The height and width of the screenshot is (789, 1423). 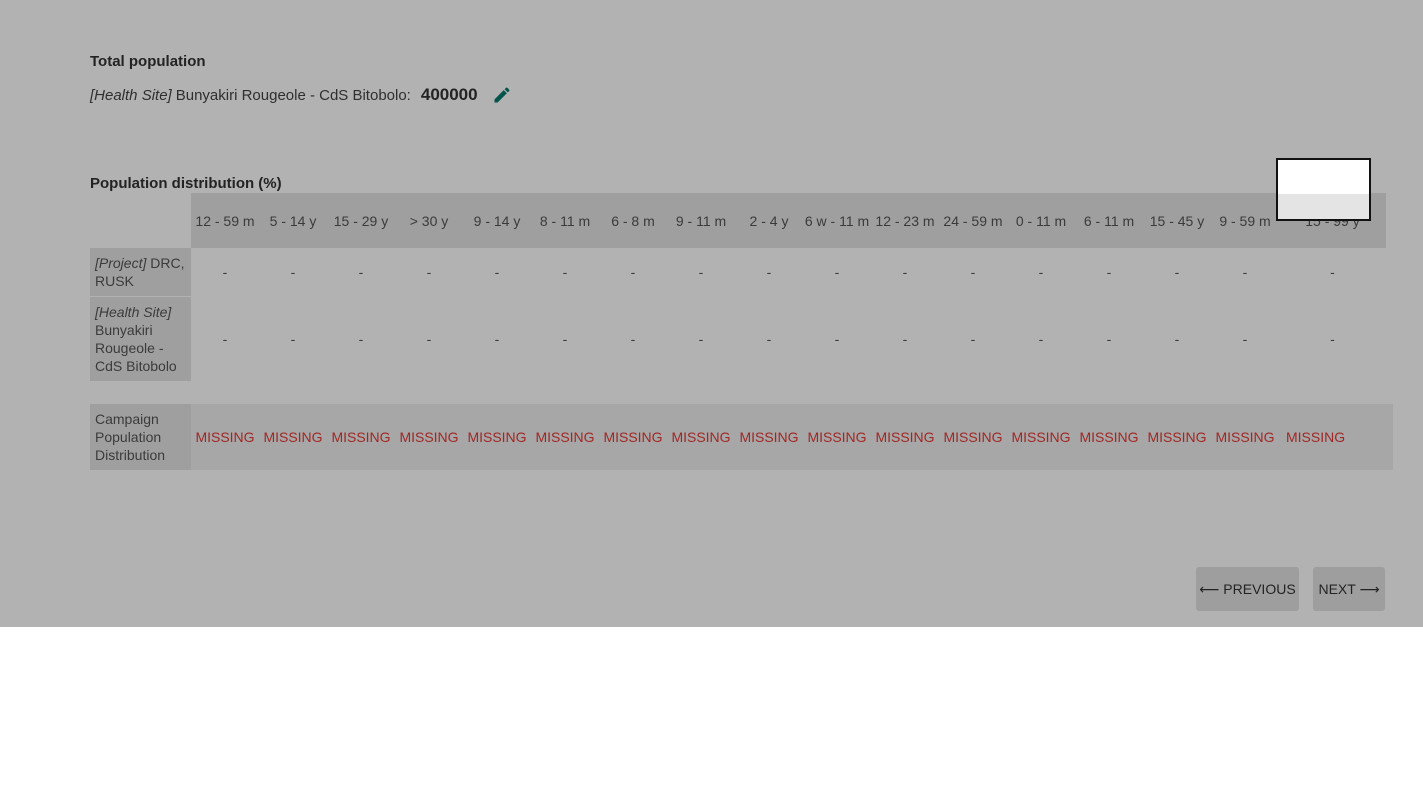 I want to click on total-population-title: Total population, so click(x=148, y=61).